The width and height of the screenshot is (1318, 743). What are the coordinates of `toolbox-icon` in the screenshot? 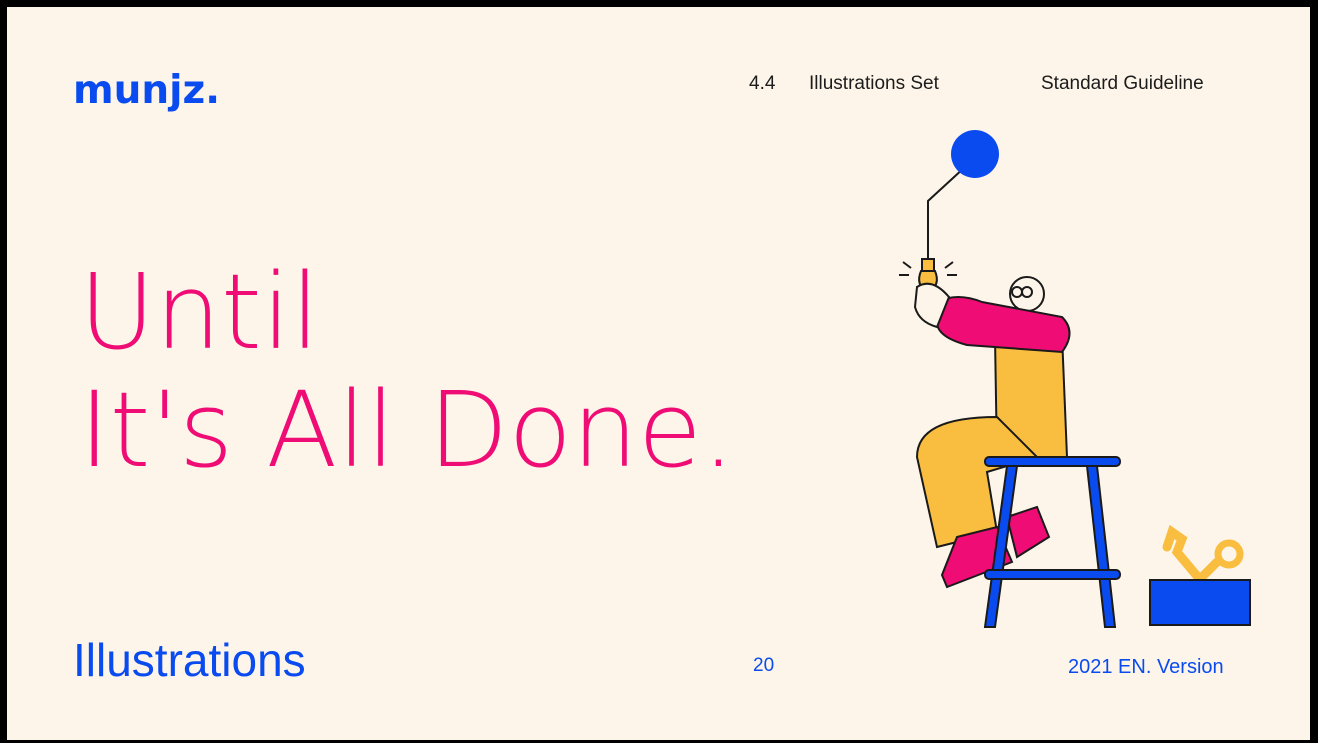 It's located at (1200, 575).